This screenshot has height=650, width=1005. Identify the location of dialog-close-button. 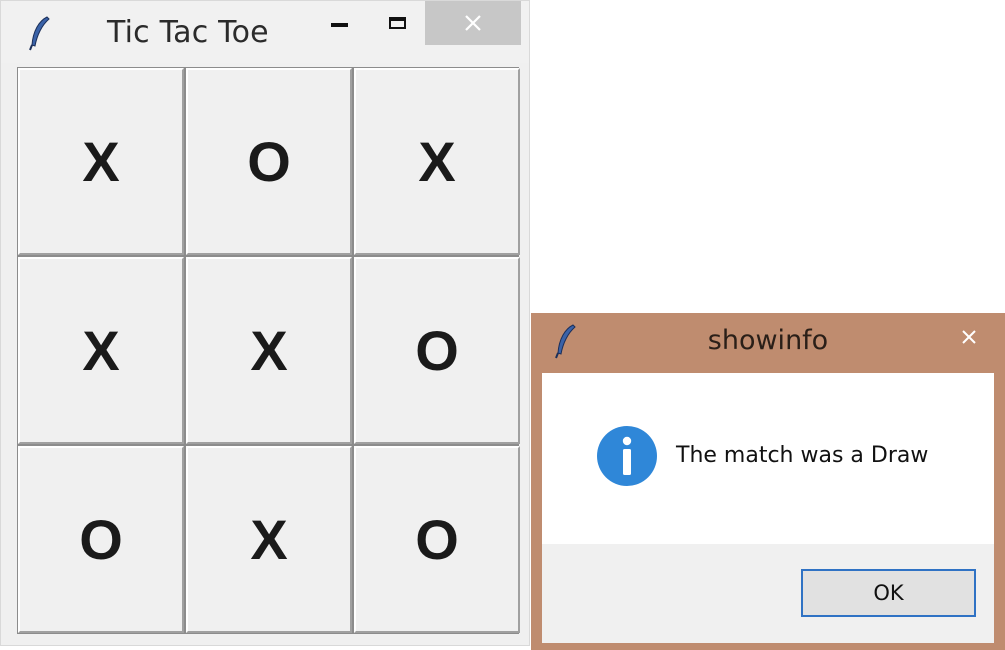
(969, 337).